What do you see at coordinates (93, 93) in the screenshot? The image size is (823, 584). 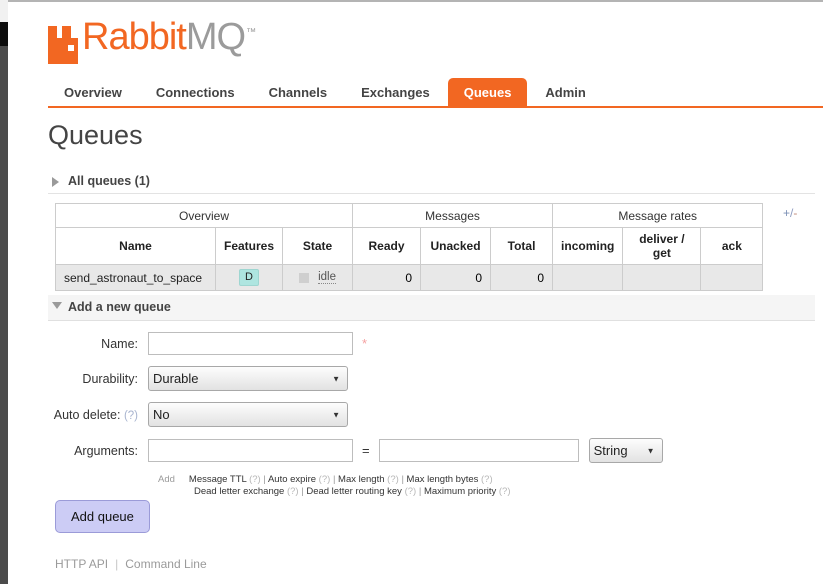 I see `nav-tab-overview: Overview` at bounding box center [93, 93].